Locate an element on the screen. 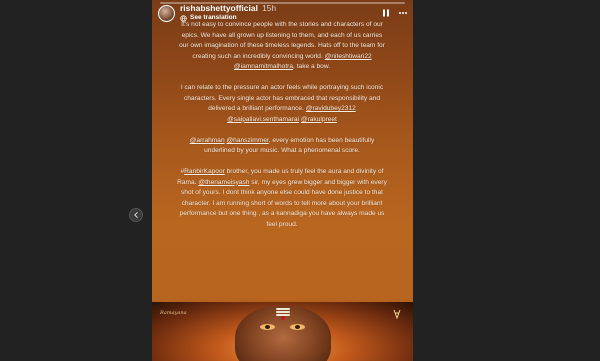 The width and height of the screenshot is (600, 361). tilak-mark is located at coordinates (283, 314).